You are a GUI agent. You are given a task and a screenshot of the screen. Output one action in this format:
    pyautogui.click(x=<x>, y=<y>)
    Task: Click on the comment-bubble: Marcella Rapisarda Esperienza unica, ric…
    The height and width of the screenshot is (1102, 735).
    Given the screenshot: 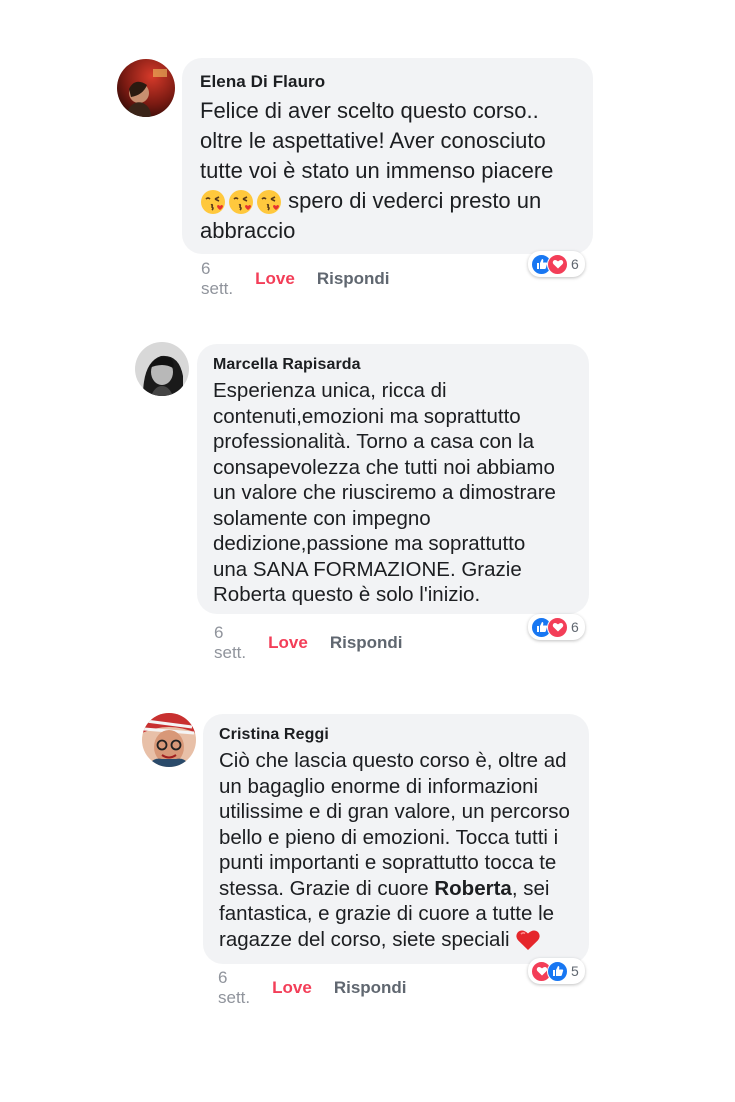 What is the action you would take?
    pyautogui.click(x=393, y=479)
    